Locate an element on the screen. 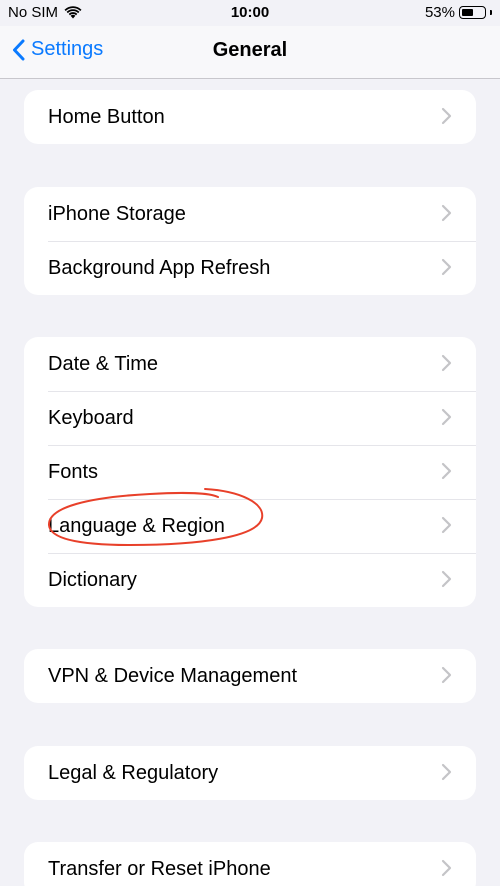 This screenshot has width=500, height=886. battery-icon is located at coordinates (472, 12).